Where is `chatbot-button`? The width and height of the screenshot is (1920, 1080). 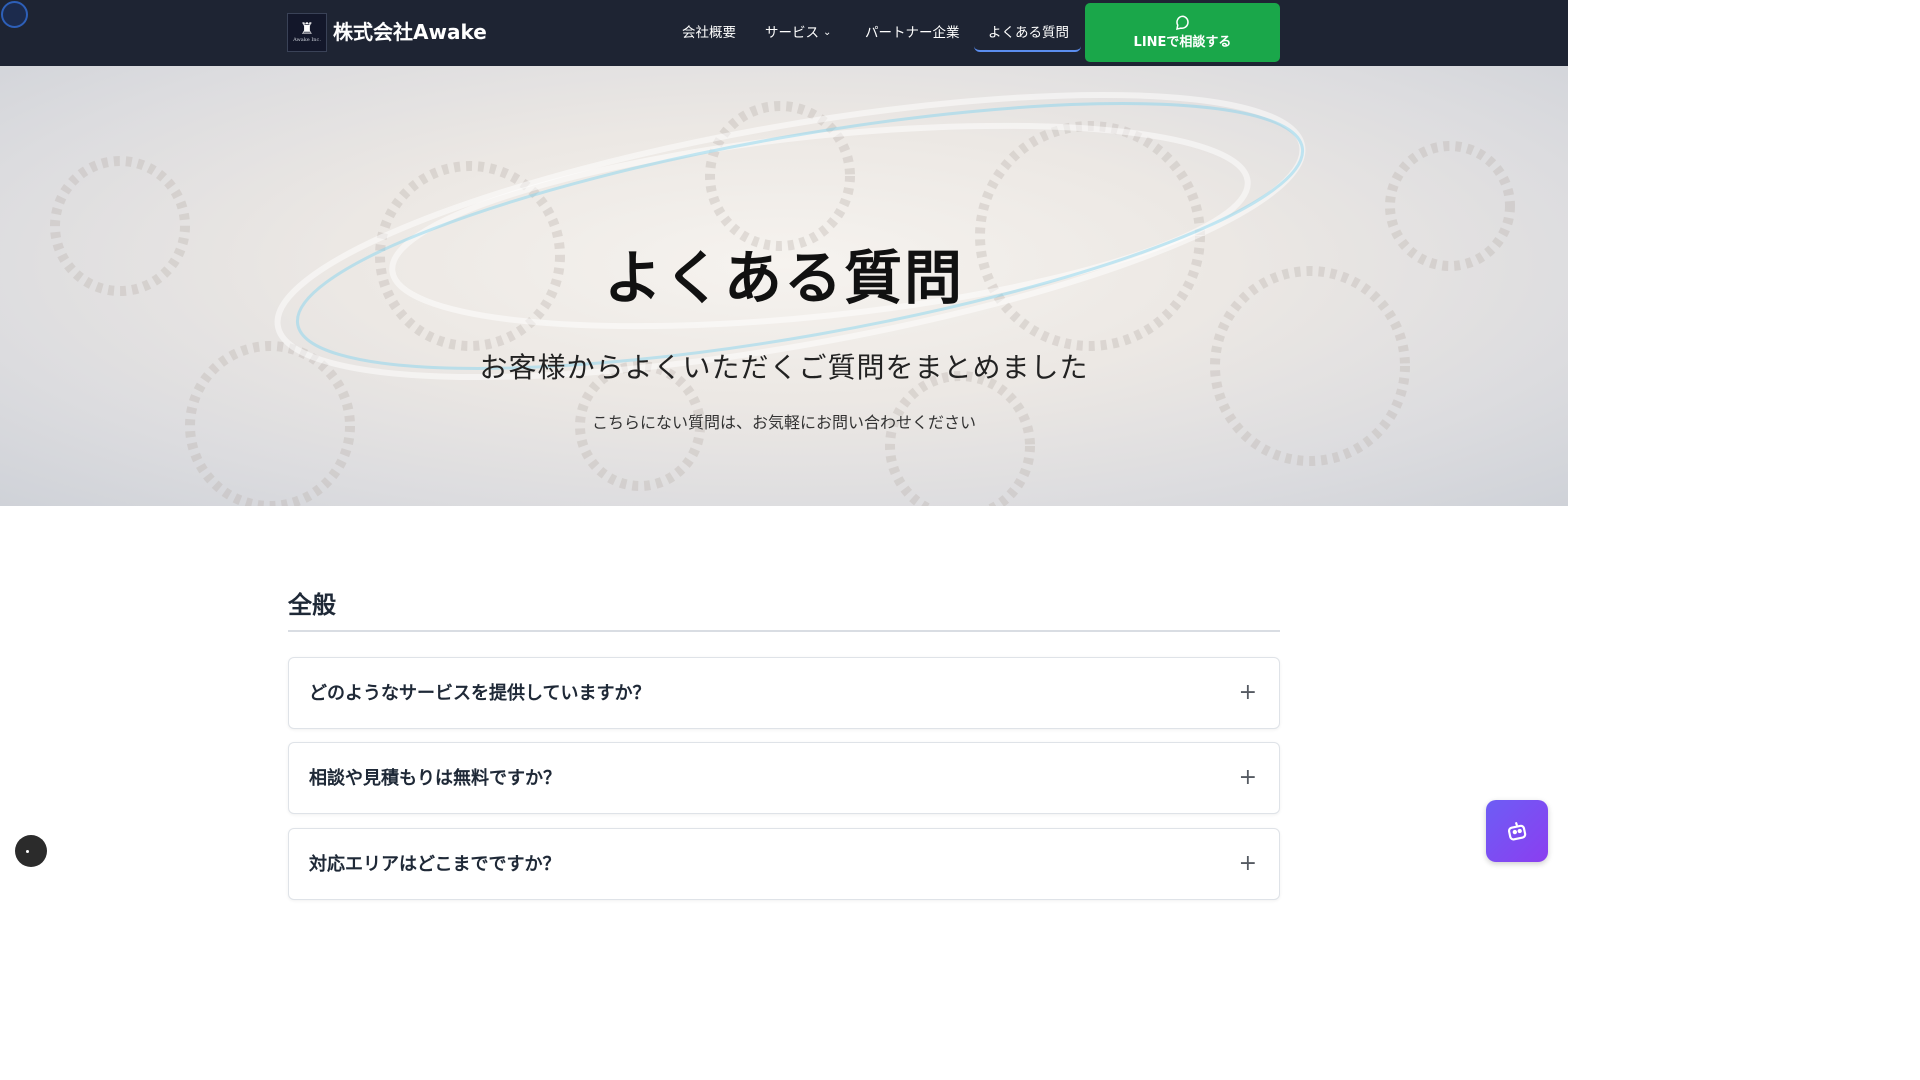
chatbot-button is located at coordinates (1517, 831).